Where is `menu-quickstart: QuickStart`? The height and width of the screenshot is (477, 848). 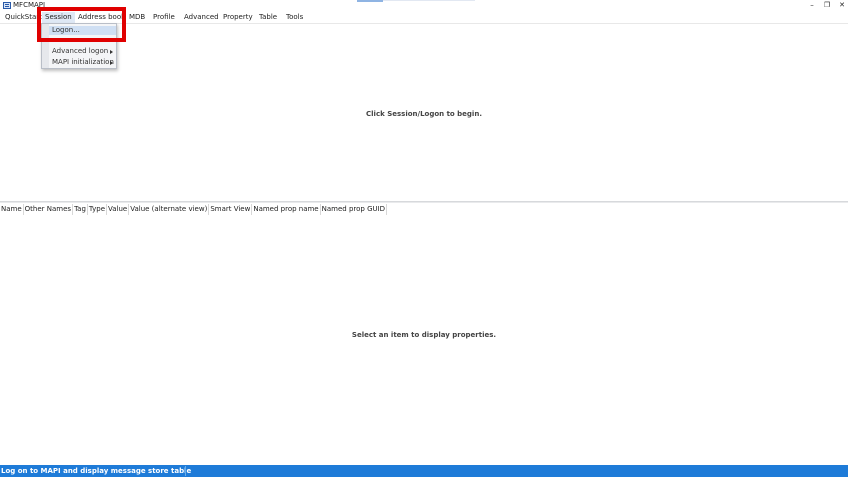
menu-quickstart: QuickStart is located at coordinates (23, 17).